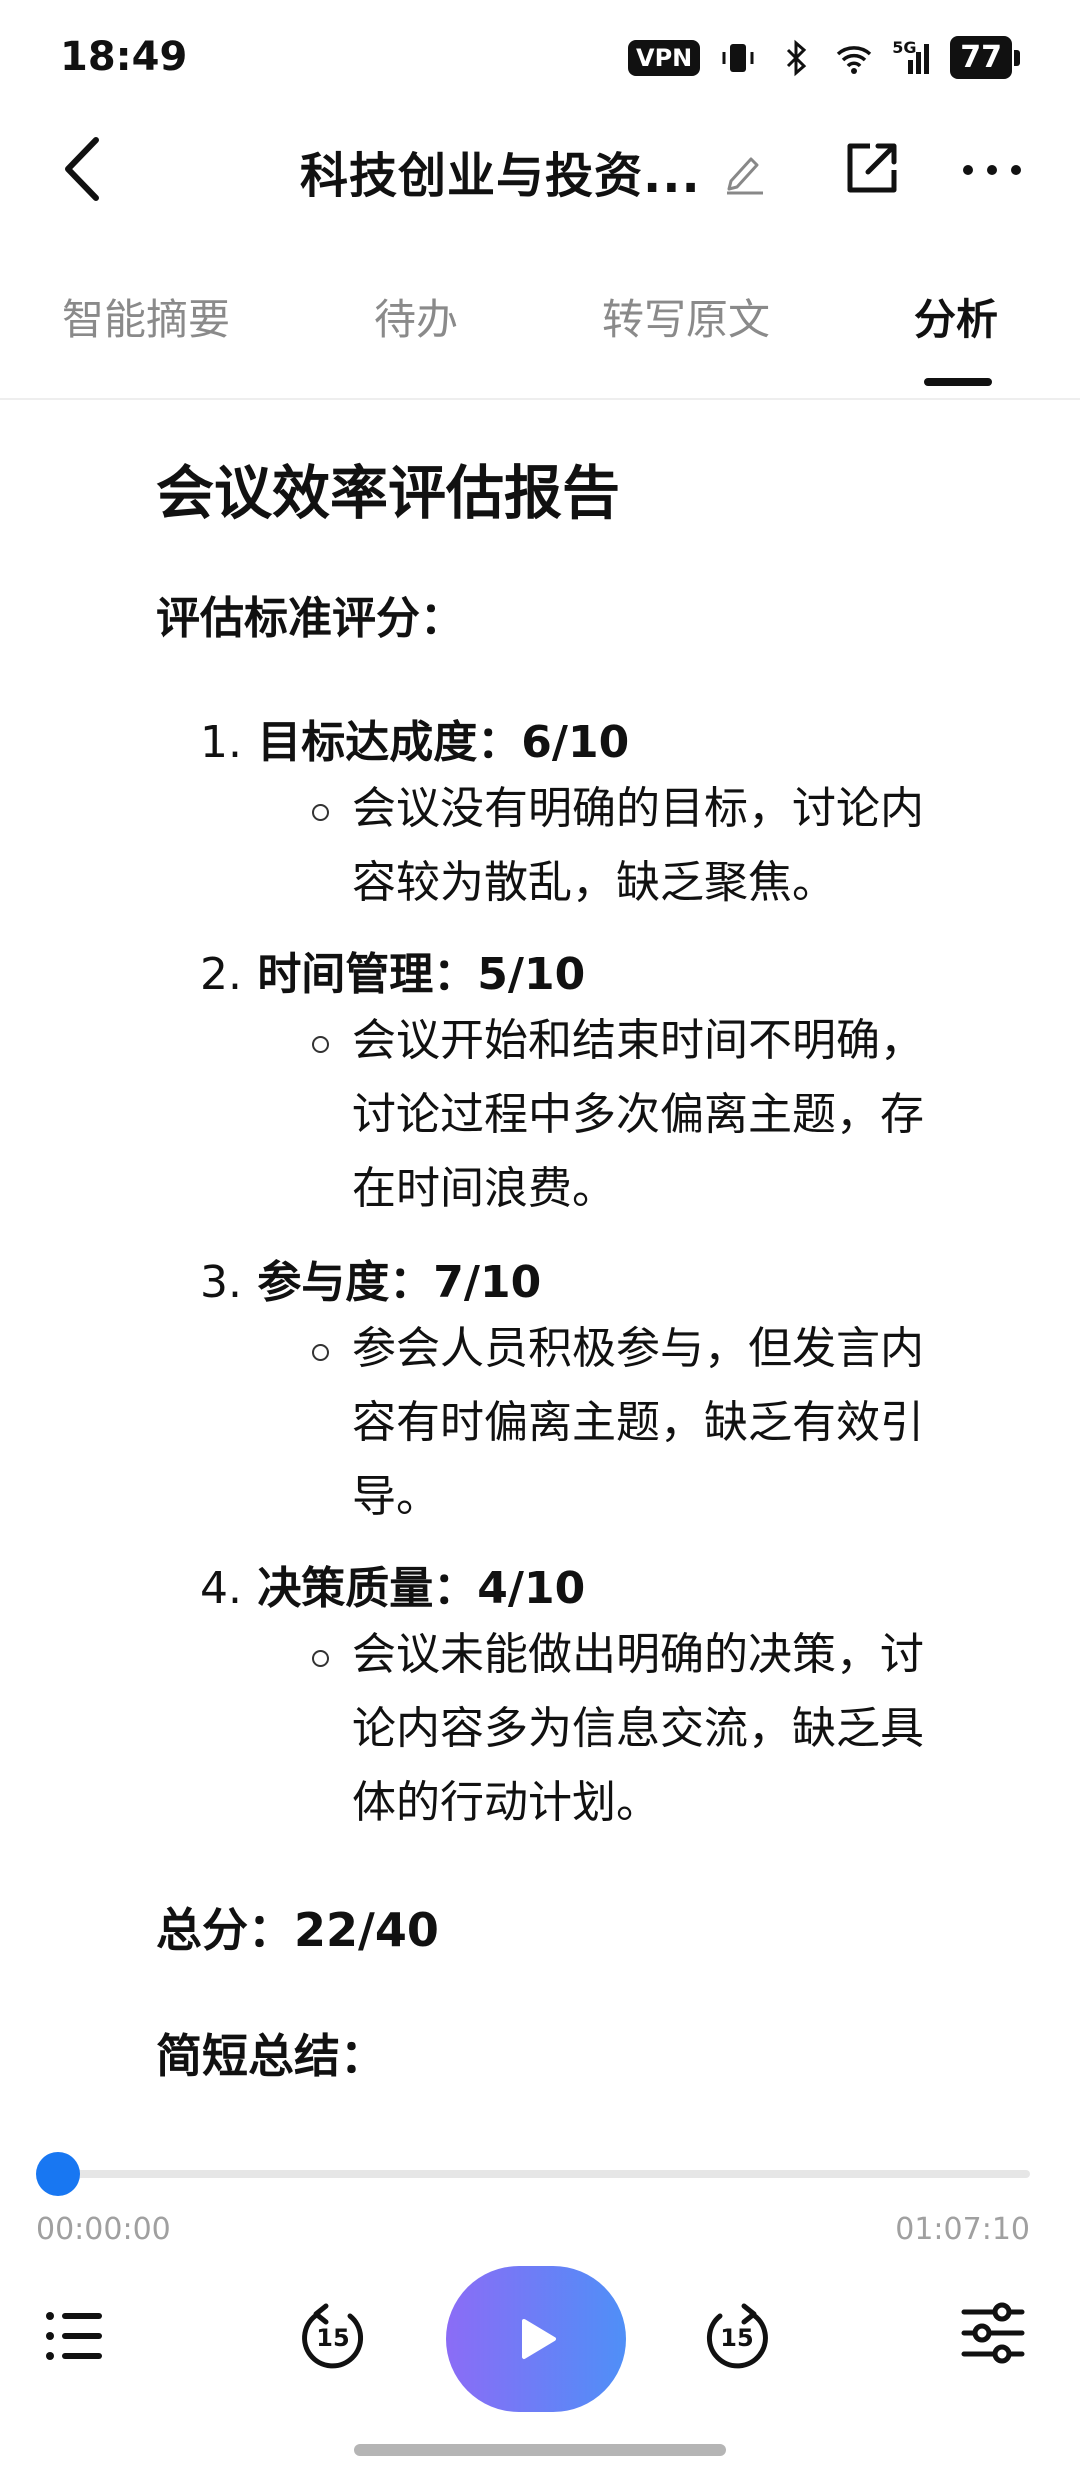 The image size is (1080, 2478). Describe the element at coordinates (297, 1930) in the screenshot. I see `total-score: 总分：22/40` at that location.